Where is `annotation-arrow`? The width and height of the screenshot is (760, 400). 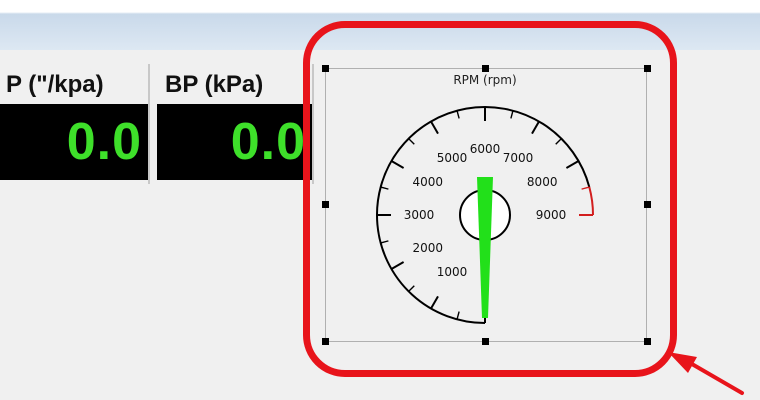
annotation-arrow is located at coordinates (706, 373).